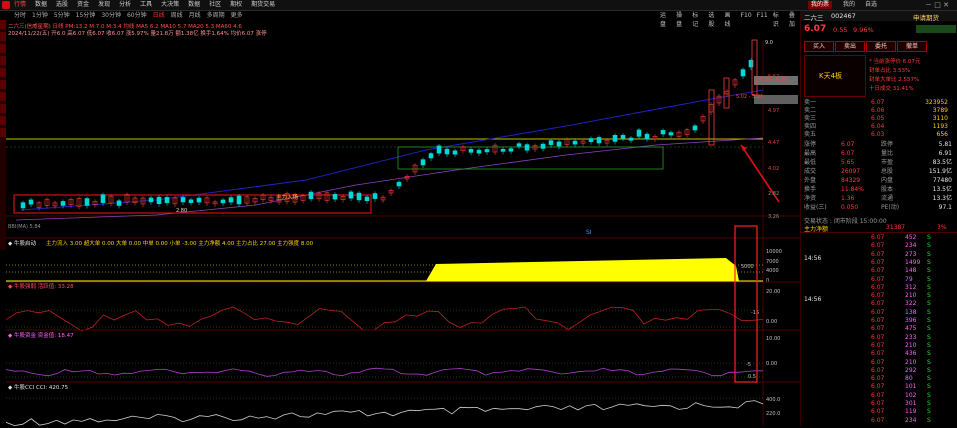  What do you see at coordinates (814, 18) in the screenshot?
I see `stock-name: 二六三` at bounding box center [814, 18].